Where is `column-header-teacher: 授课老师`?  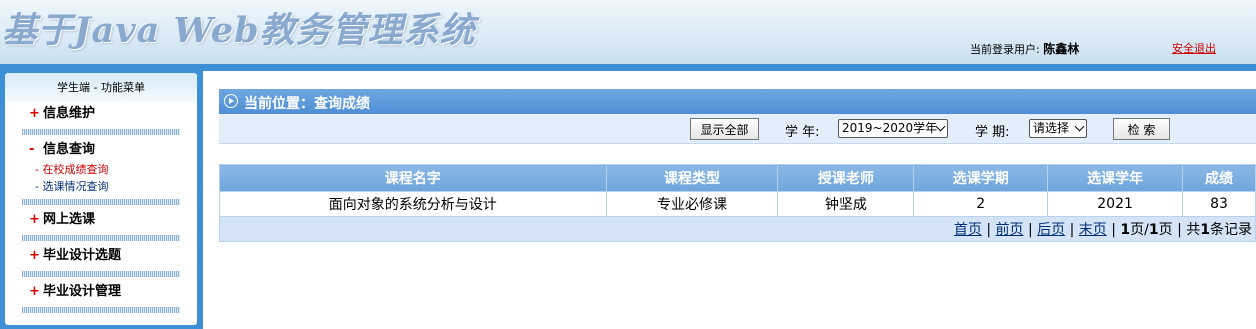 column-header-teacher: 授课老师 is located at coordinates (846, 178).